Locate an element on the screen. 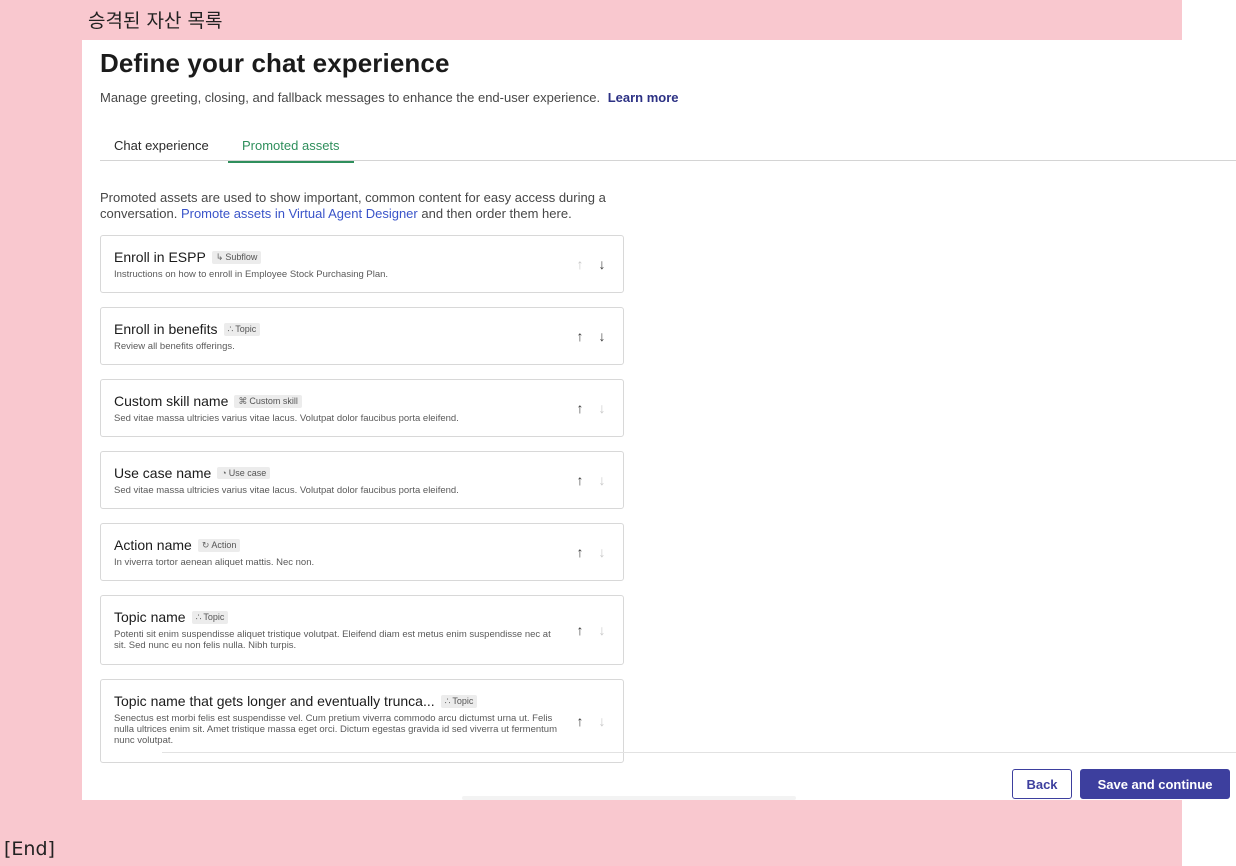 This screenshot has height=866, width=1236. subflow-icon: ↳ is located at coordinates (219, 256).